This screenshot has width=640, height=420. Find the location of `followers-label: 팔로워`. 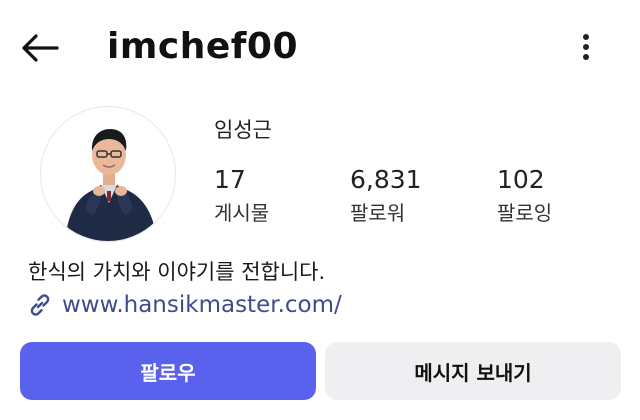

followers-label: 팔로워 is located at coordinates (378, 213).